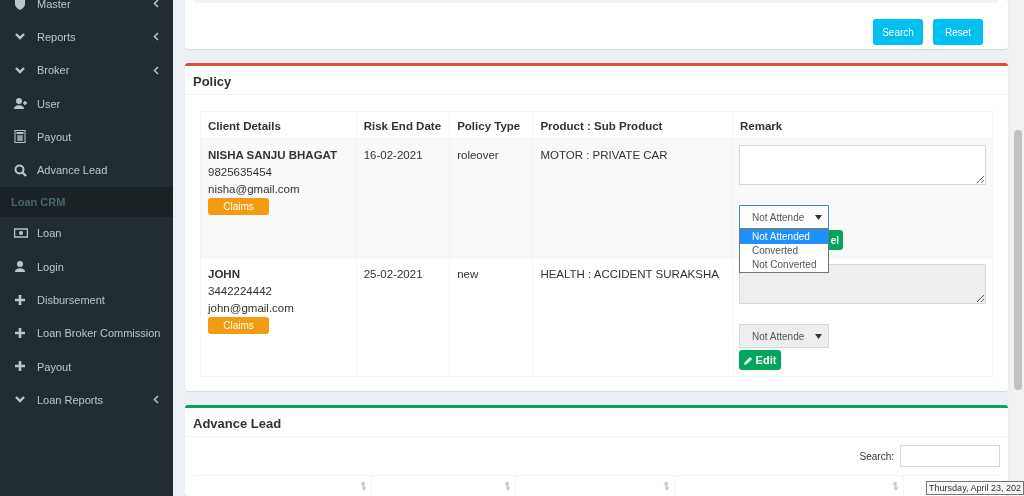  Describe the element at coordinates (21, 5) in the screenshot. I see `shield-icon` at that location.